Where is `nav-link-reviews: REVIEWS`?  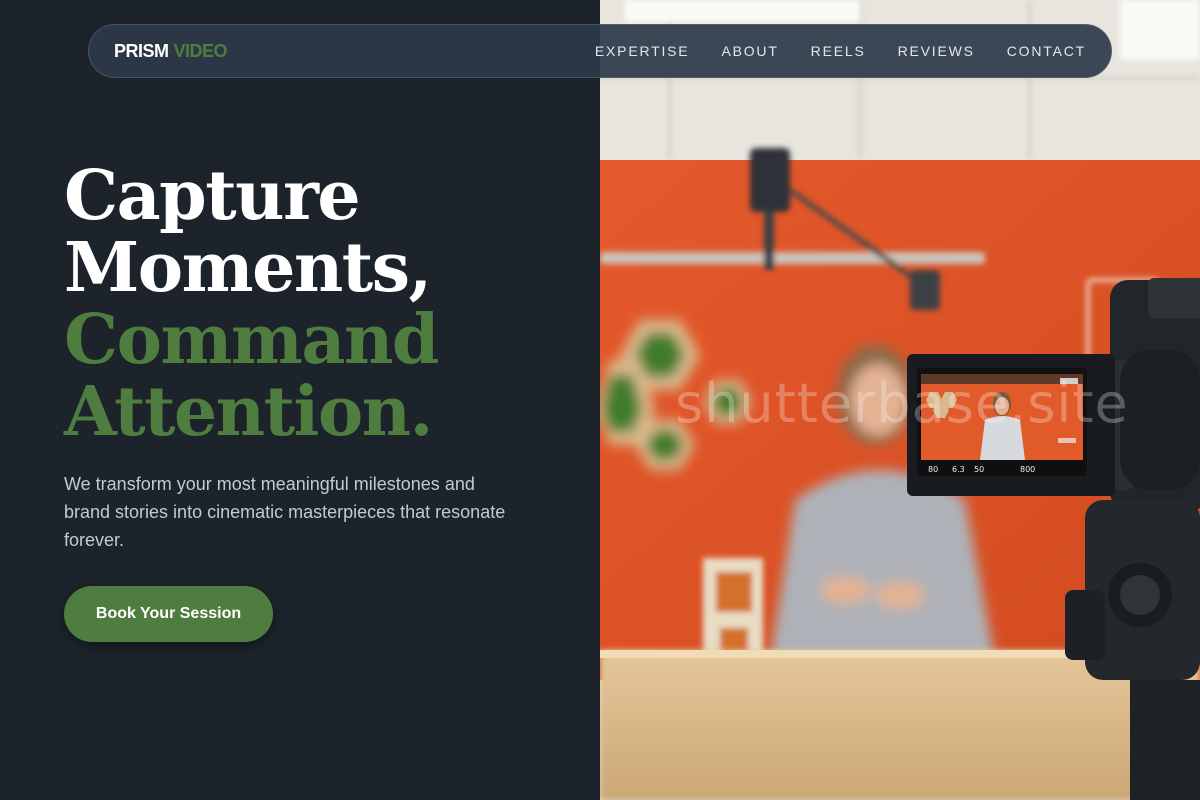
nav-link-reviews: REVIEWS is located at coordinates (936, 51).